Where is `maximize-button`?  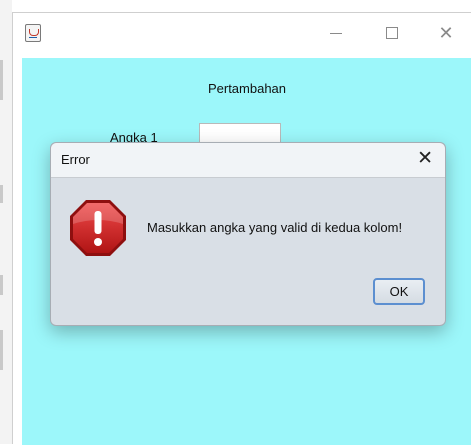
maximize-button is located at coordinates (392, 33).